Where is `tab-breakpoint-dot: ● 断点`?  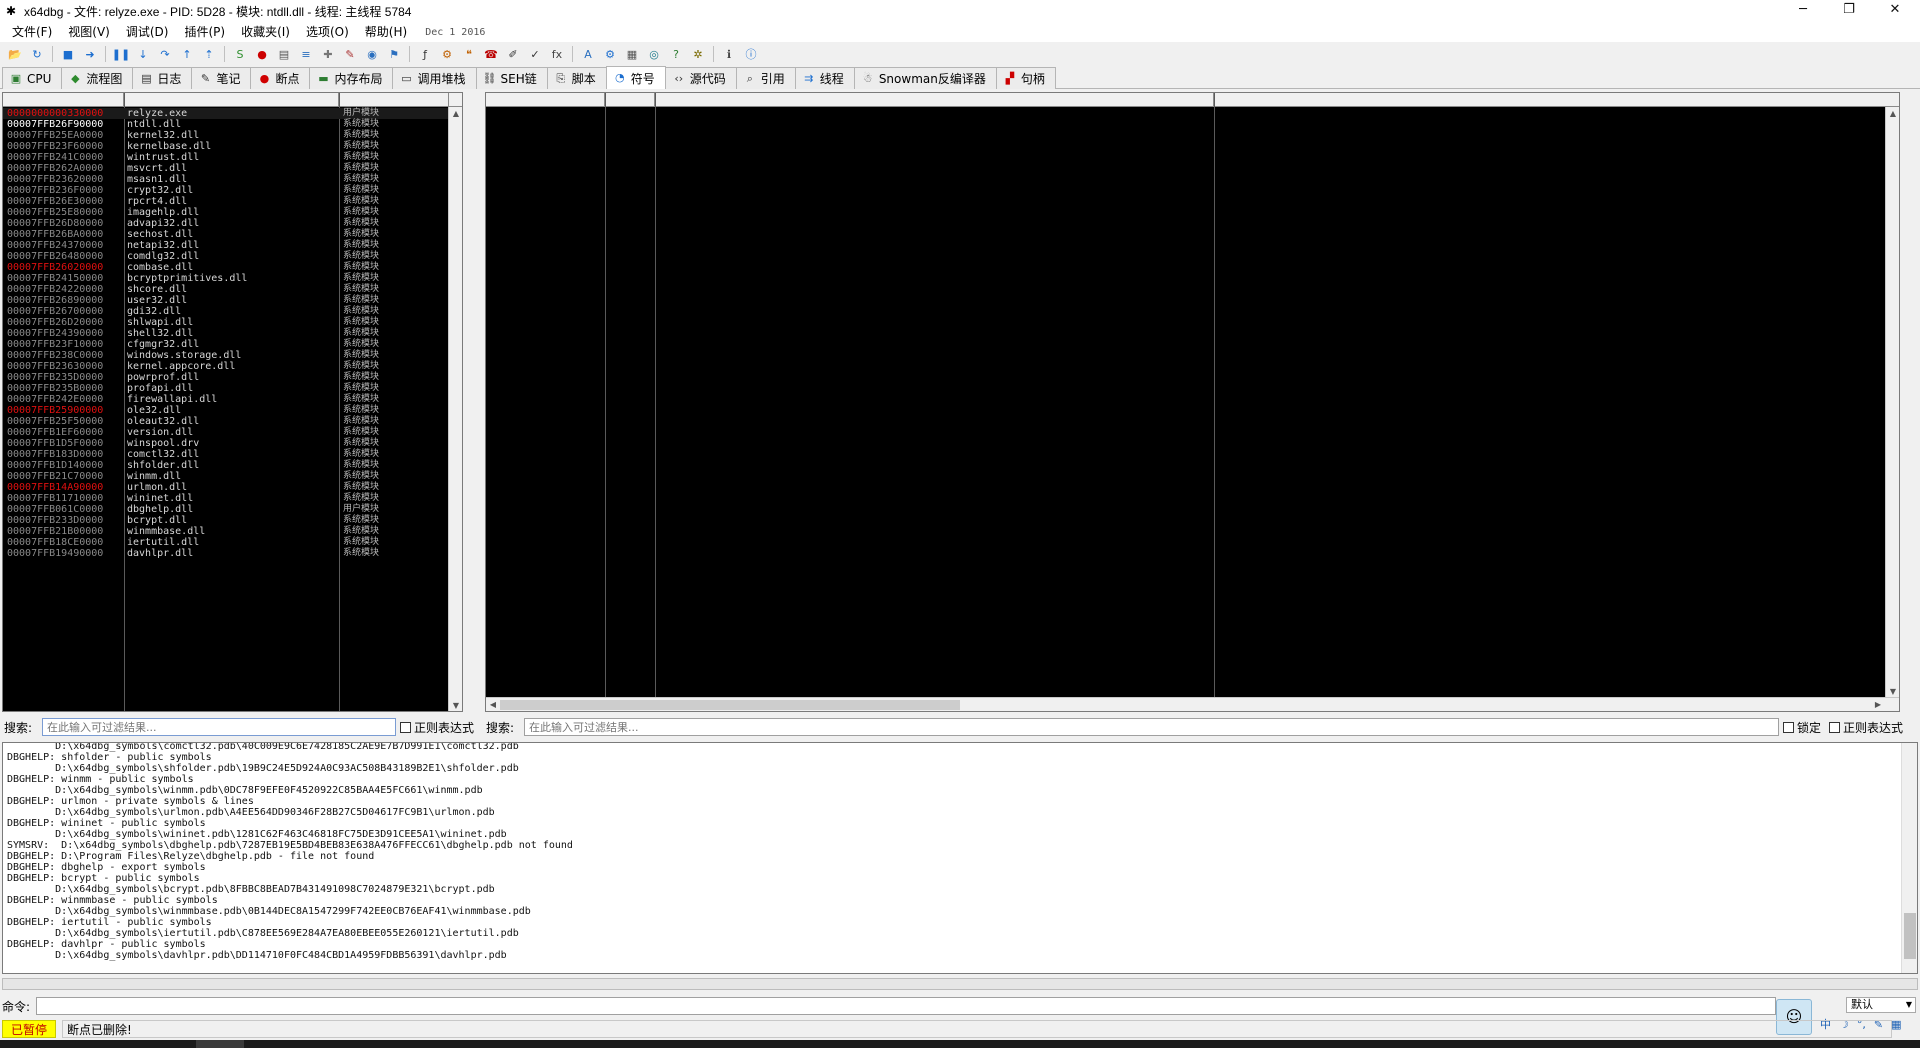
tab-breakpoint-dot: ● 断点 is located at coordinates (280, 78).